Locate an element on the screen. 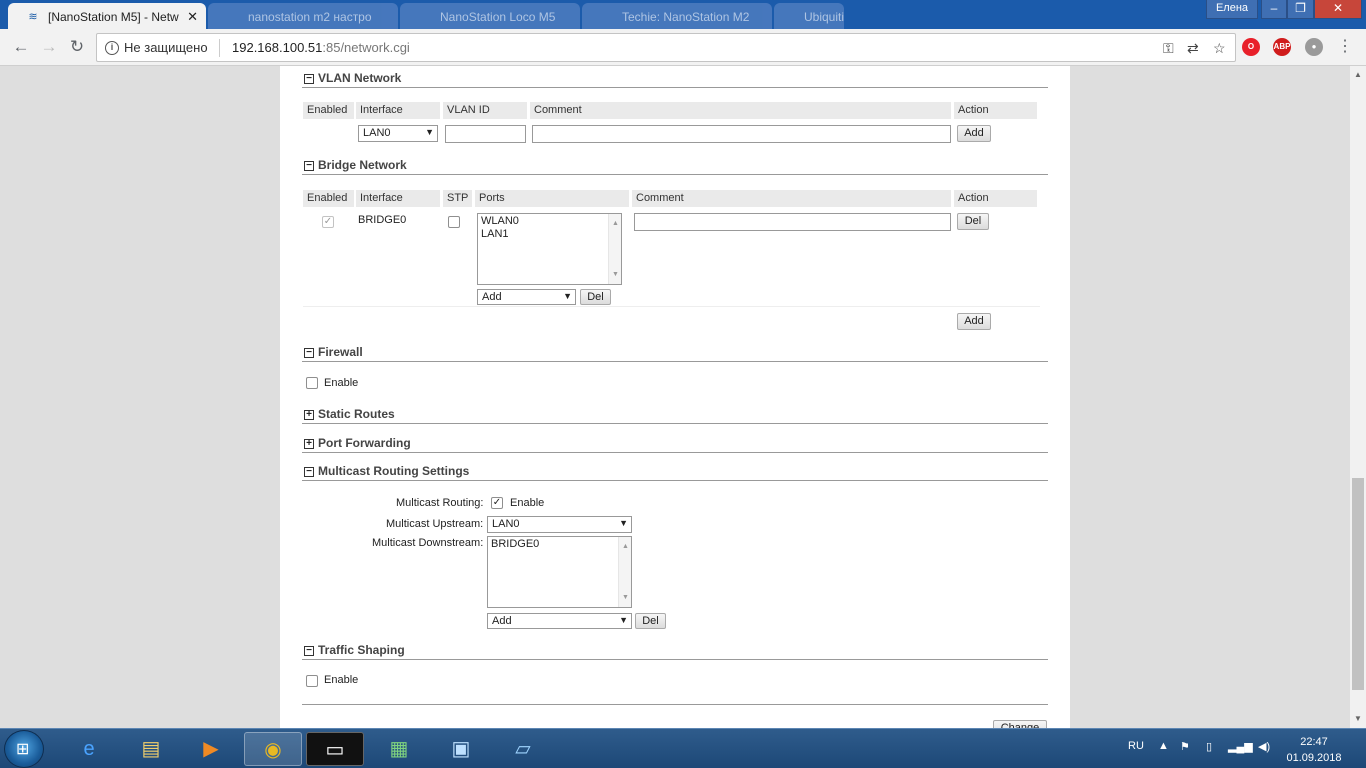  multicast-upstream-select: LAN0 is located at coordinates (559, 524).